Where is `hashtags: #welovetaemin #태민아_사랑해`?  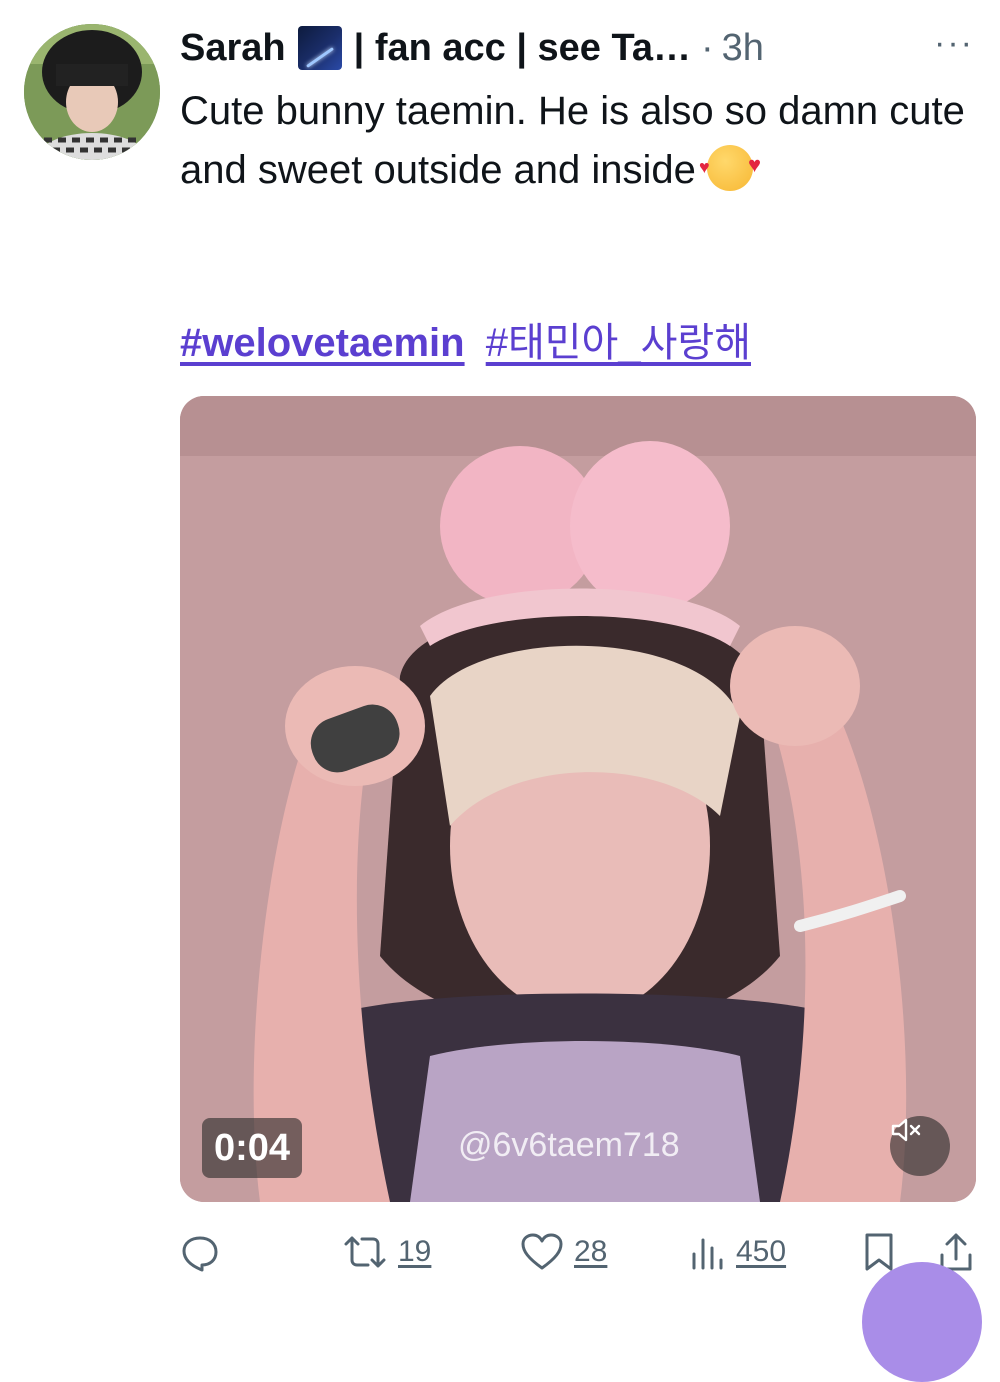
hashtags: #welovetaemin #태민아_사랑해 is located at coordinates (470, 343).